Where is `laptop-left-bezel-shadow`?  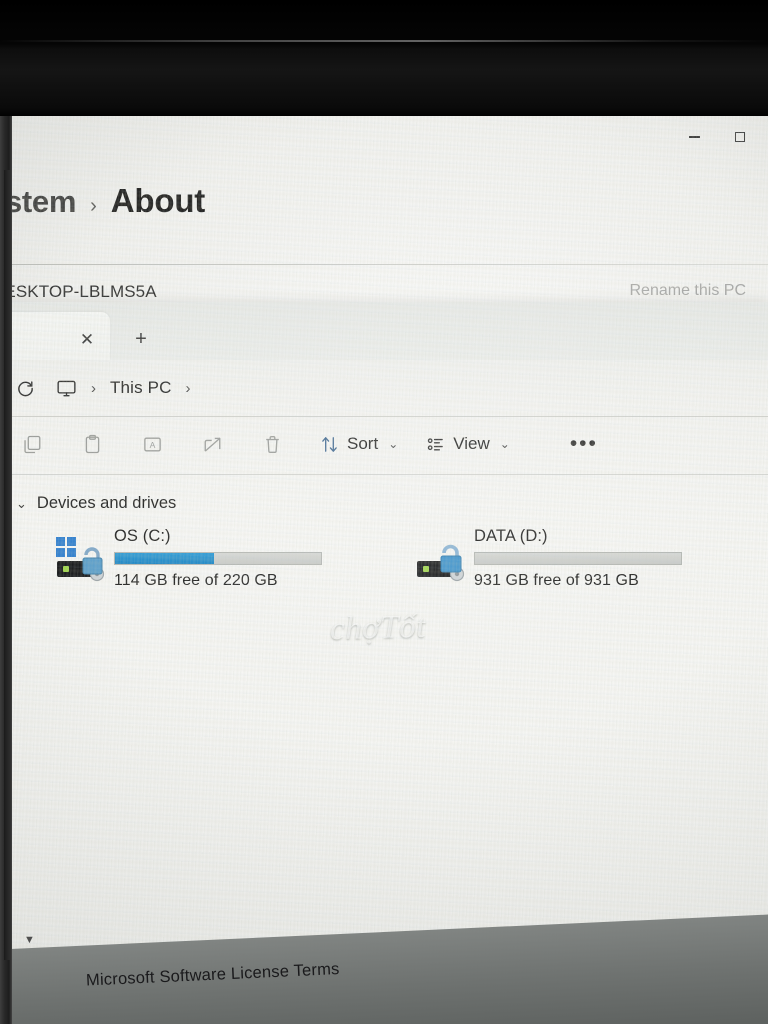
laptop-left-bezel-shadow is located at coordinates (7, 565).